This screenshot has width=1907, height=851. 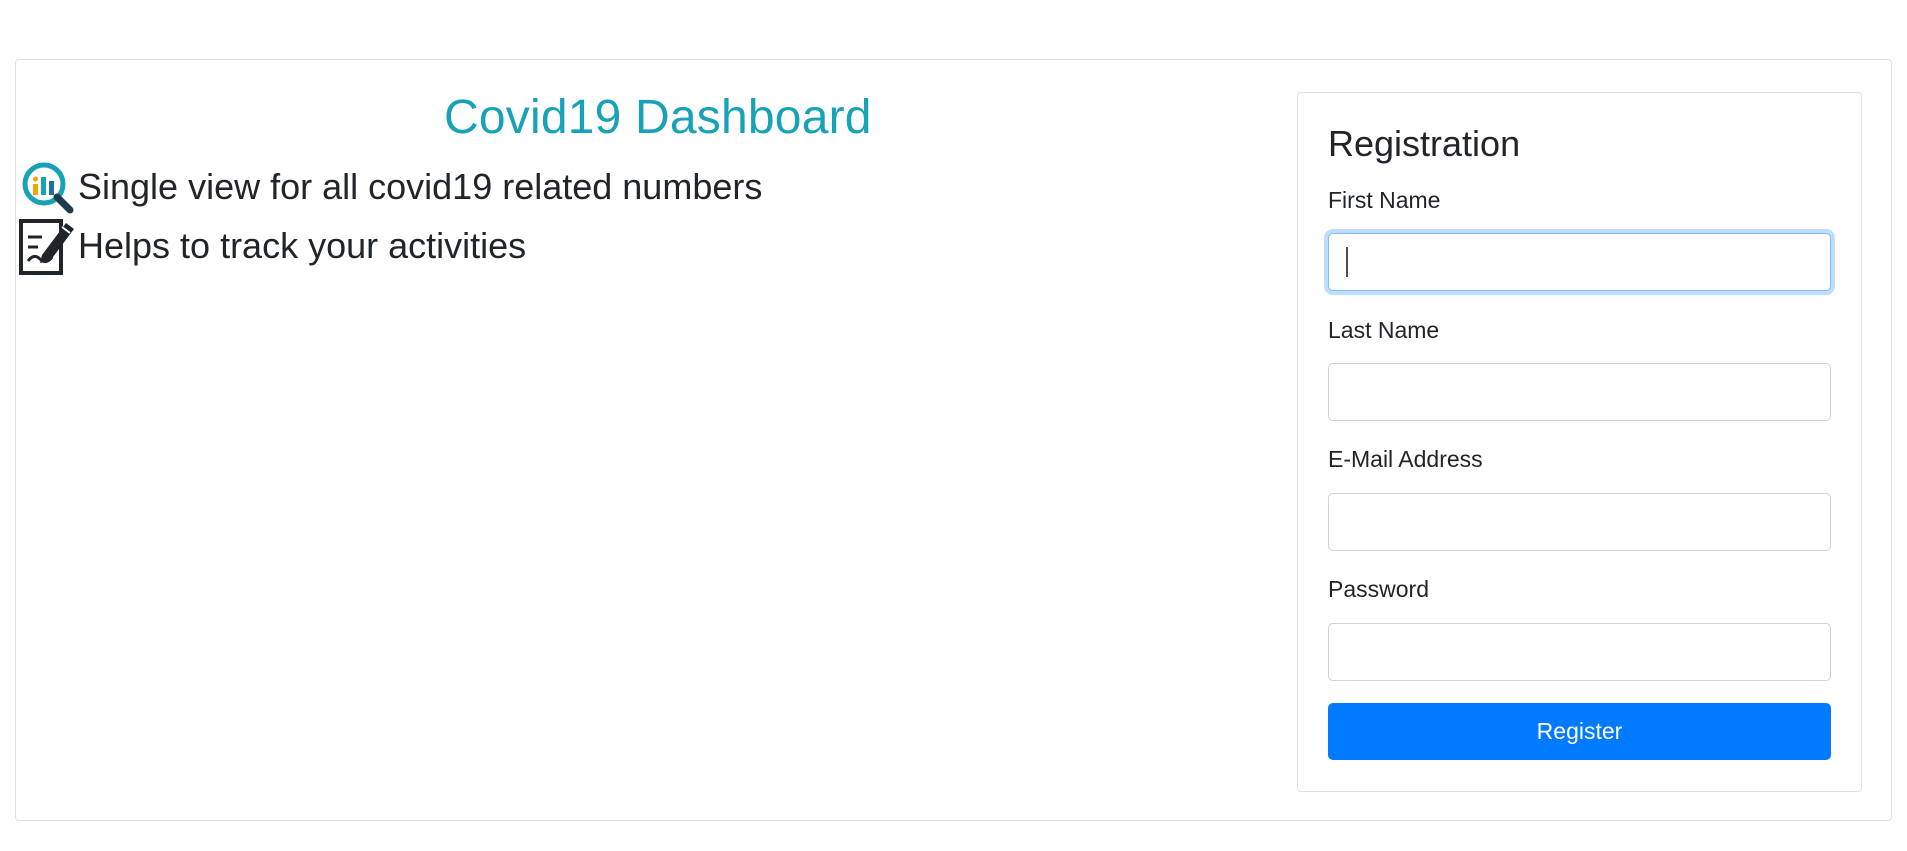 What do you see at coordinates (47, 246) in the screenshot?
I see `document-edit-icon` at bounding box center [47, 246].